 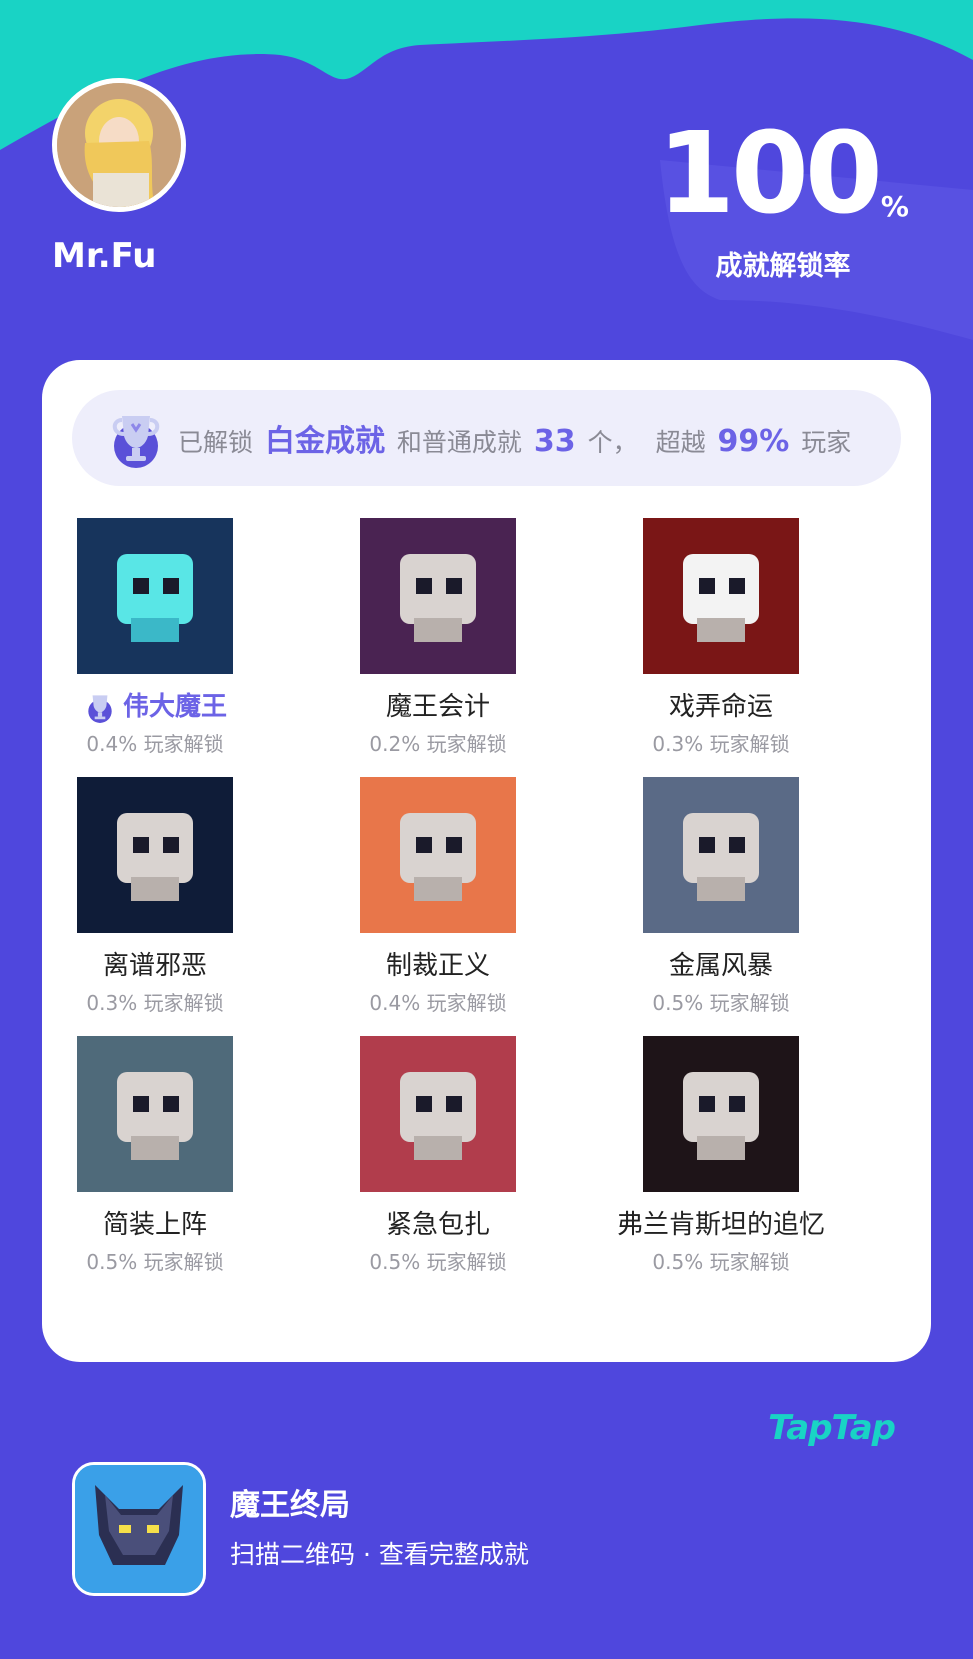 I want to click on achievement-name: 魔王会计, so click(x=438, y=707).